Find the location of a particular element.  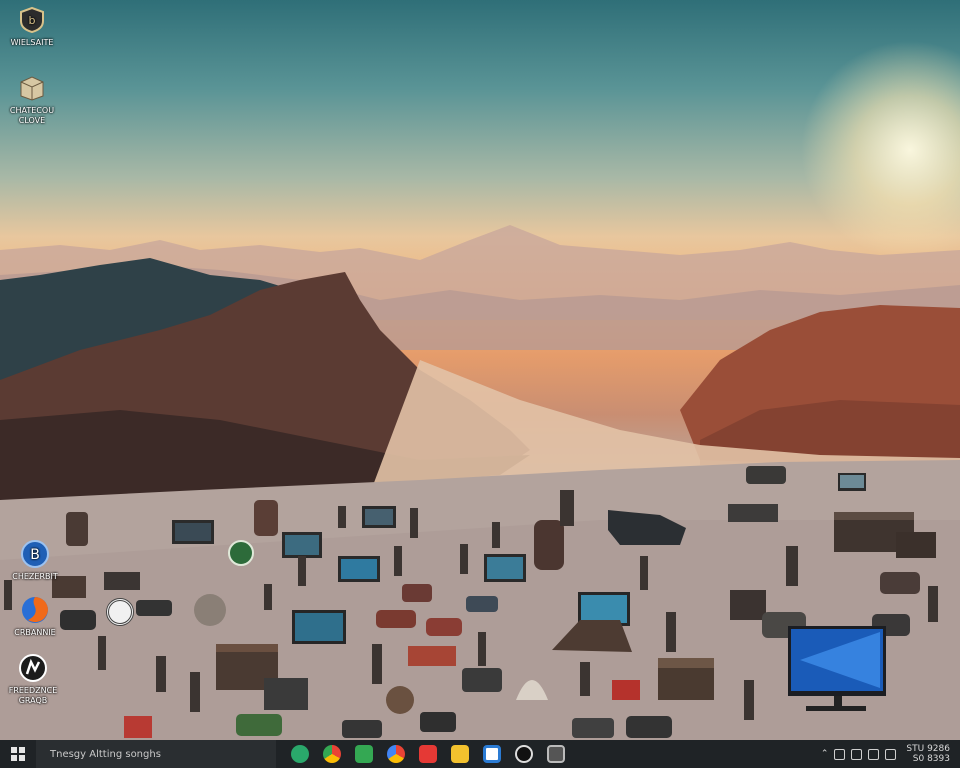

chat-app-icon is located at coordinates (300, 754).